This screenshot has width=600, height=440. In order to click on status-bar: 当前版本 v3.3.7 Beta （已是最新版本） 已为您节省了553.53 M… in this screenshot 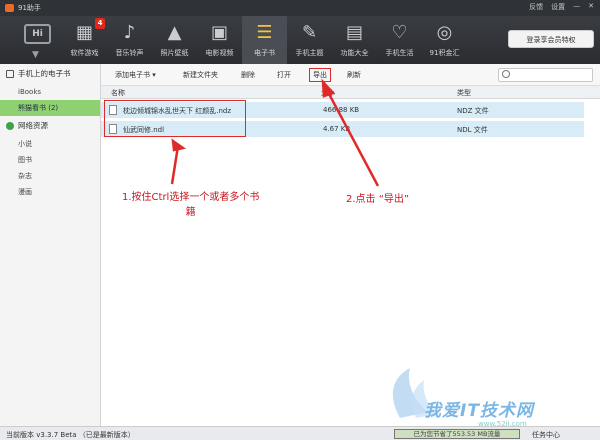, I will do `click(300, 433)`.